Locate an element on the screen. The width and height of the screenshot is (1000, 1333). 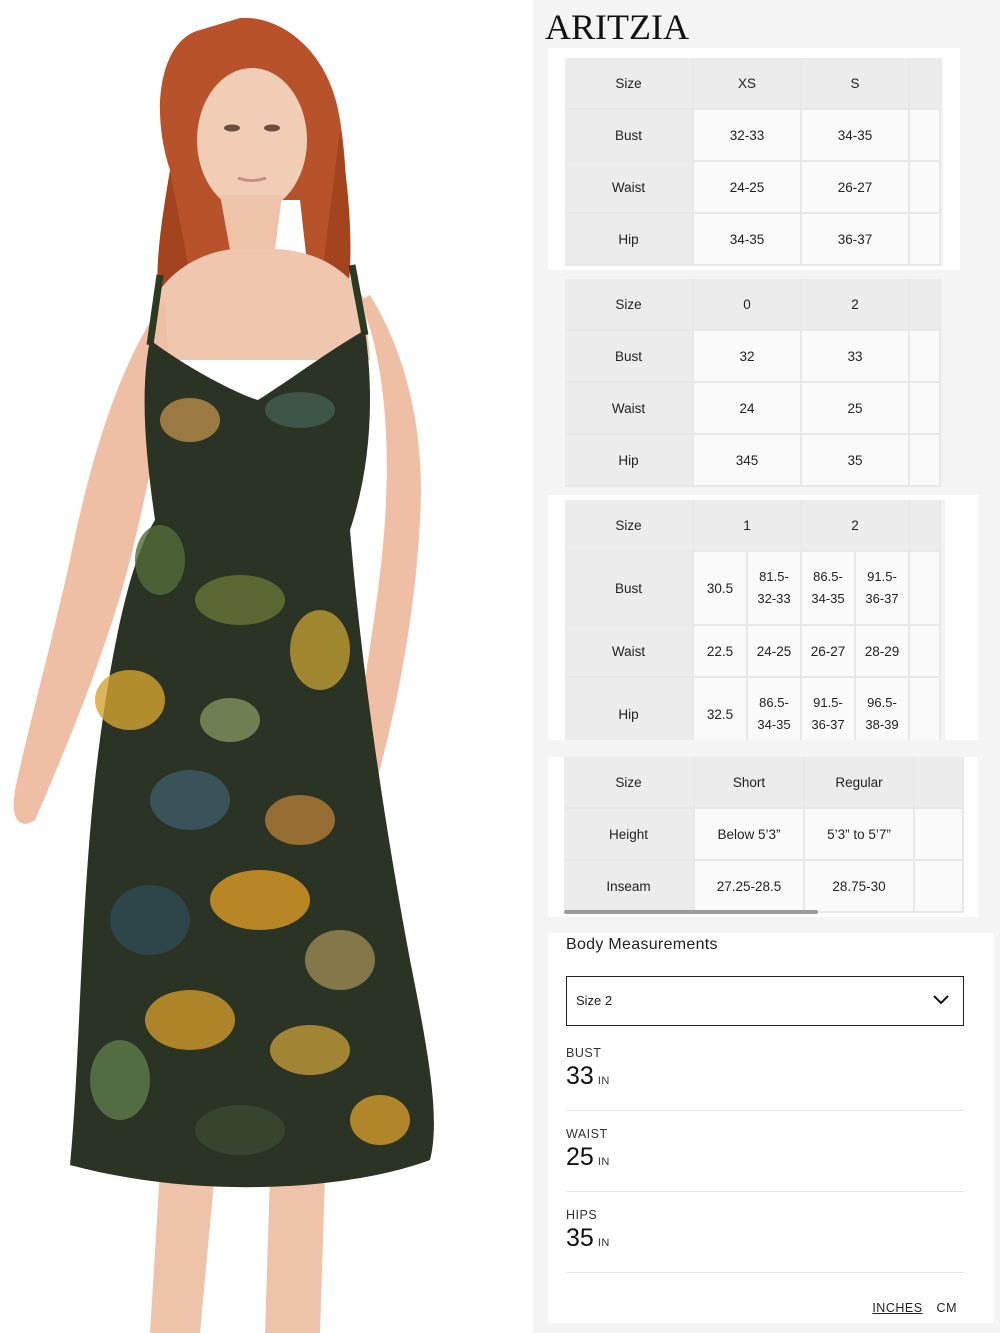
table-cell: 36-37 is located at coordinates (856, 240).